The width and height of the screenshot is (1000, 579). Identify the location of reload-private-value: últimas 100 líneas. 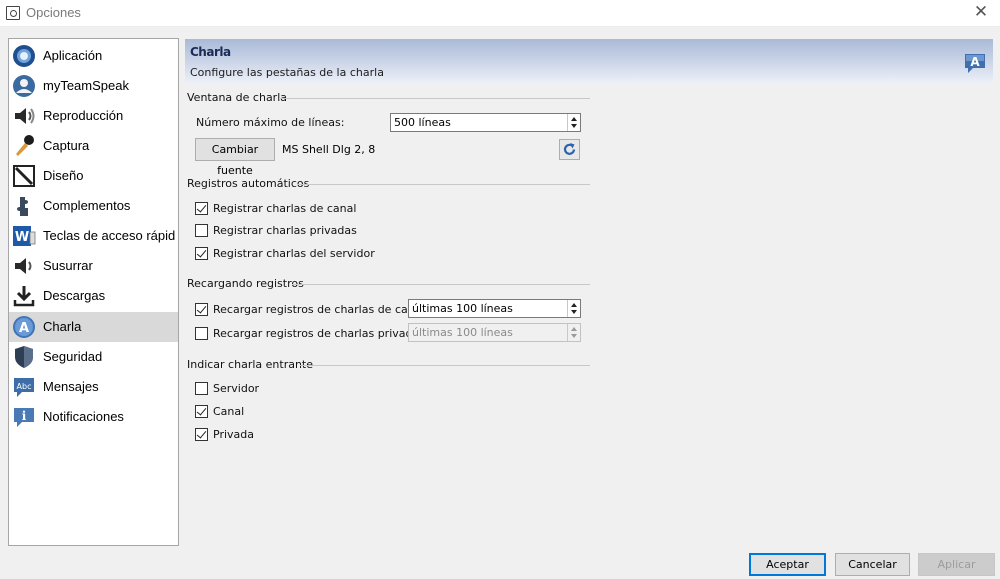
(462, 332).